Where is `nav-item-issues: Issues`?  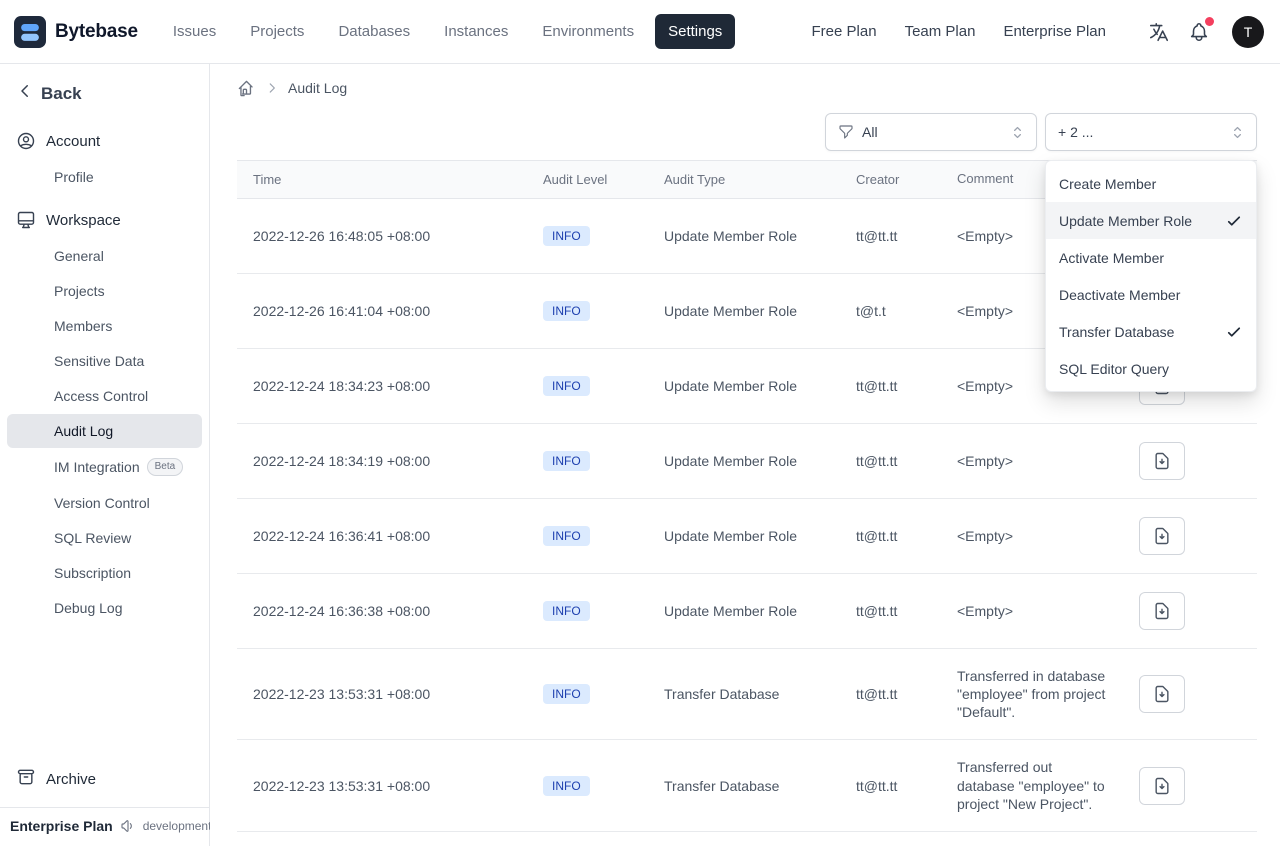
nav-item-issues: Issues is located at coordinates (194, 31).